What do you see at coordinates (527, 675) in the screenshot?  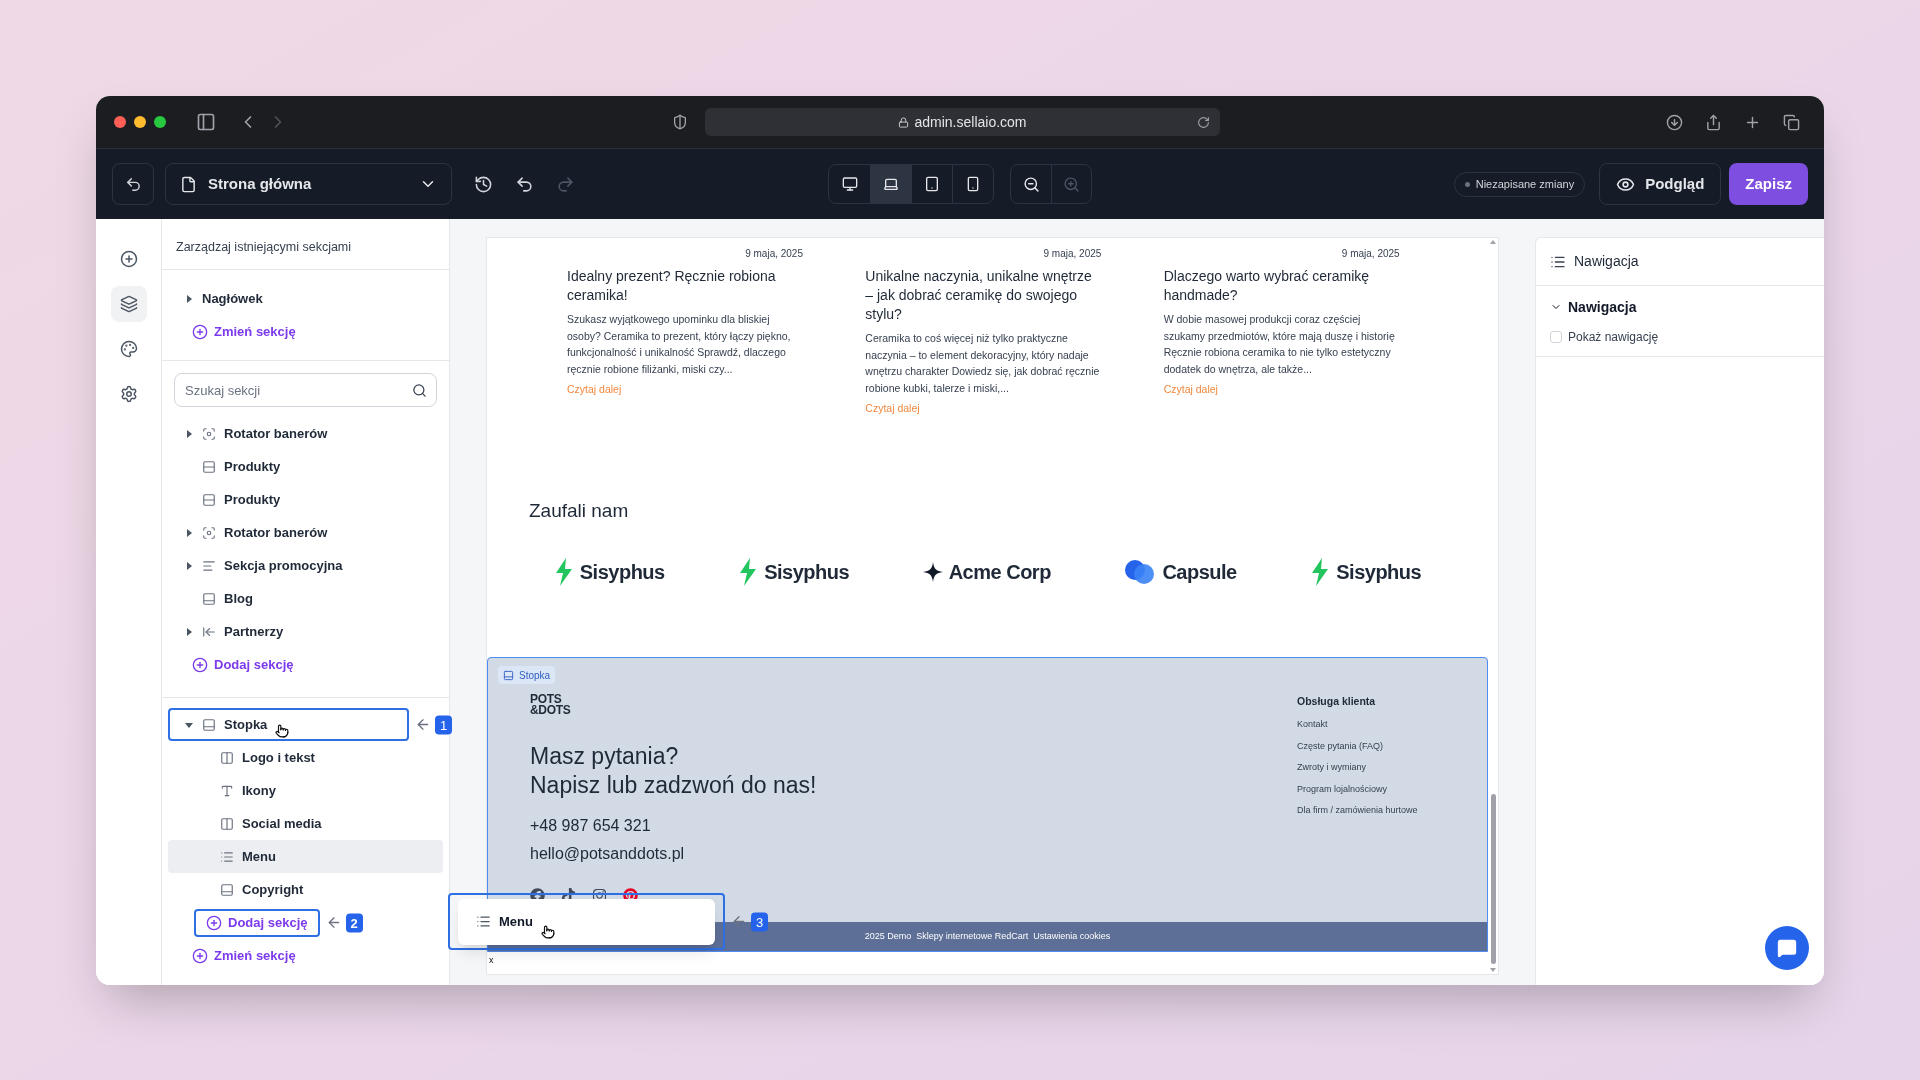 I see `section-badge: Stopka` at bounding box center [527, 675].